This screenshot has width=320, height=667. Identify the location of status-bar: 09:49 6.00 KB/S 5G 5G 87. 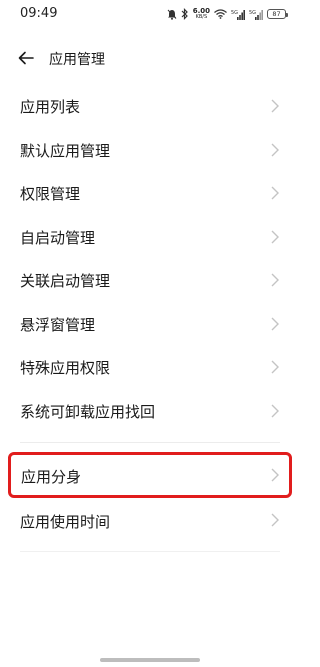
(150, 14).